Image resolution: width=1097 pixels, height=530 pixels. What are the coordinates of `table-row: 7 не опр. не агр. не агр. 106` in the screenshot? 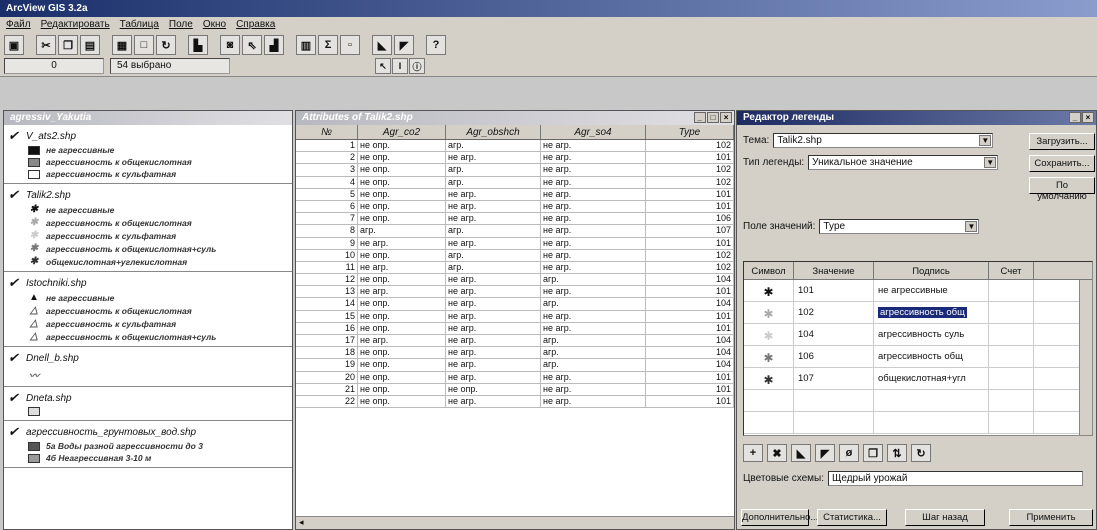 It's located at (515, 219).